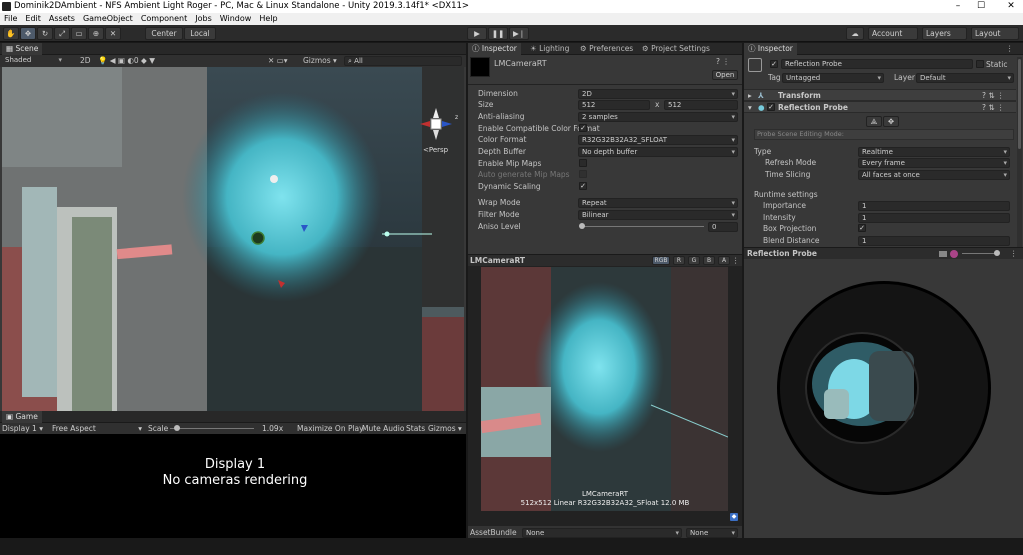 Image resolution: width=1023 pixels, height=555 pixels. What do you see at coordinates (477, 33) in the screenshot?
I see `play-button: ▶` at bounding box center [477, 33].